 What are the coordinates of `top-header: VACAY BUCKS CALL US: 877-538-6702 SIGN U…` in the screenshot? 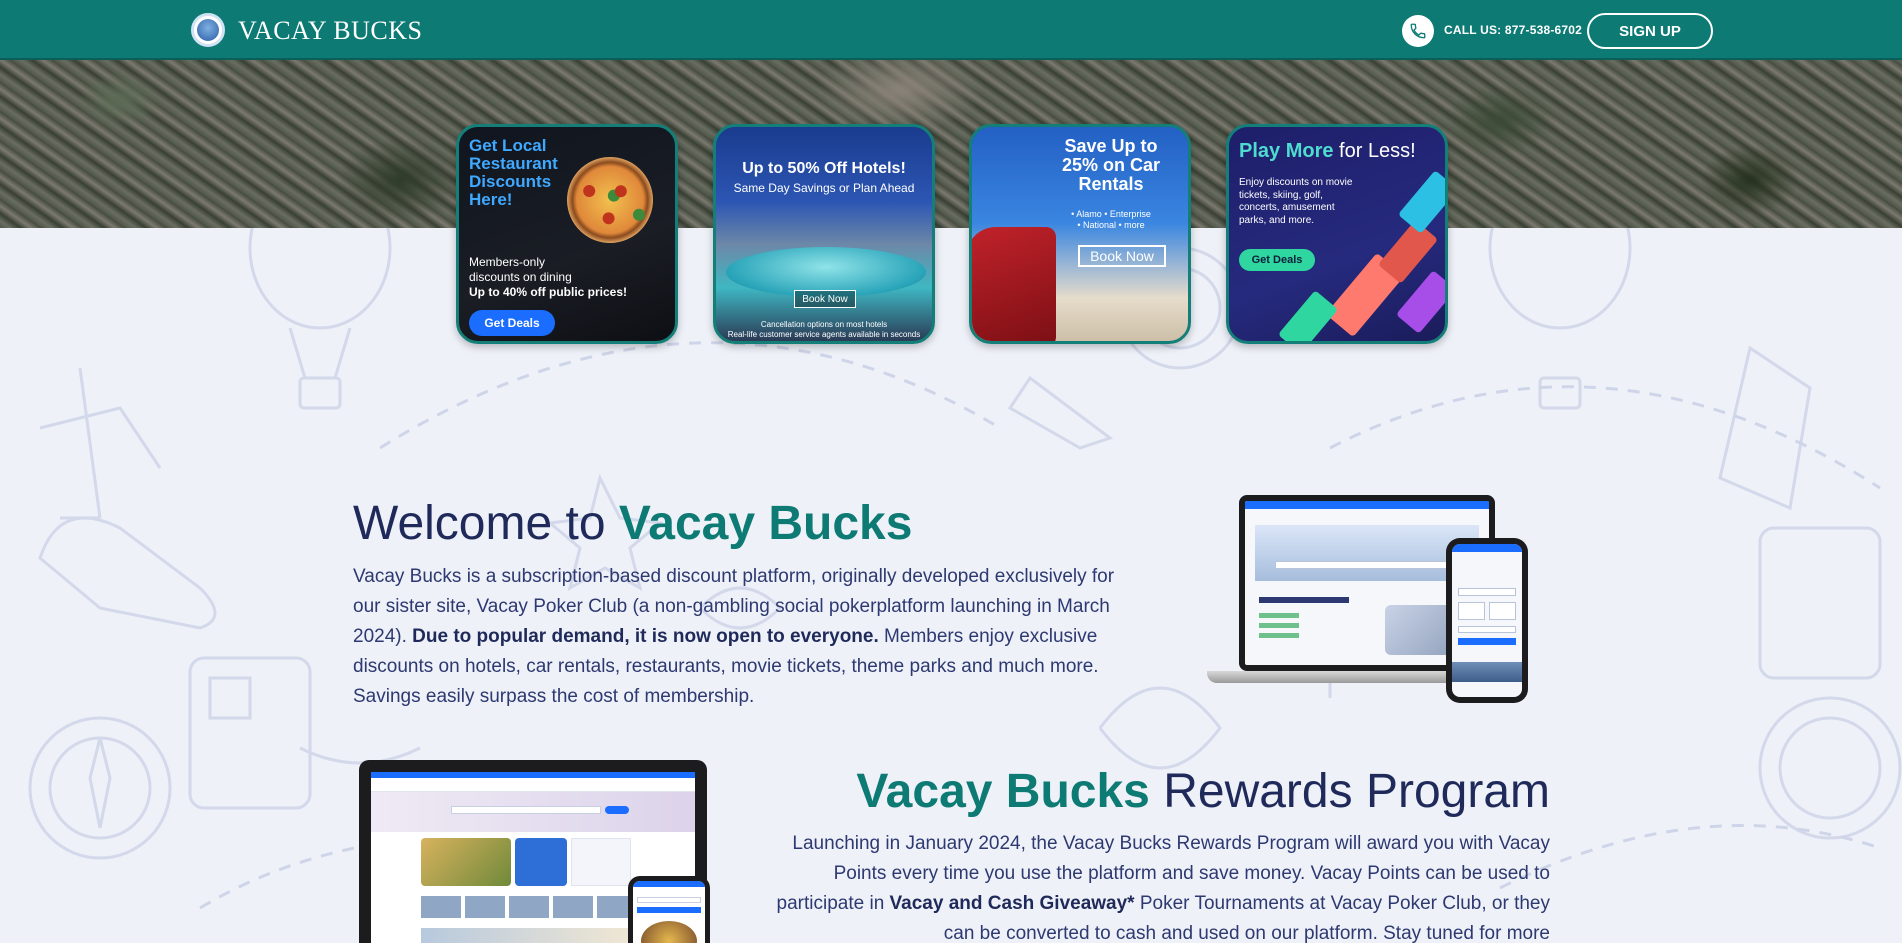 It's located at (951, 30).